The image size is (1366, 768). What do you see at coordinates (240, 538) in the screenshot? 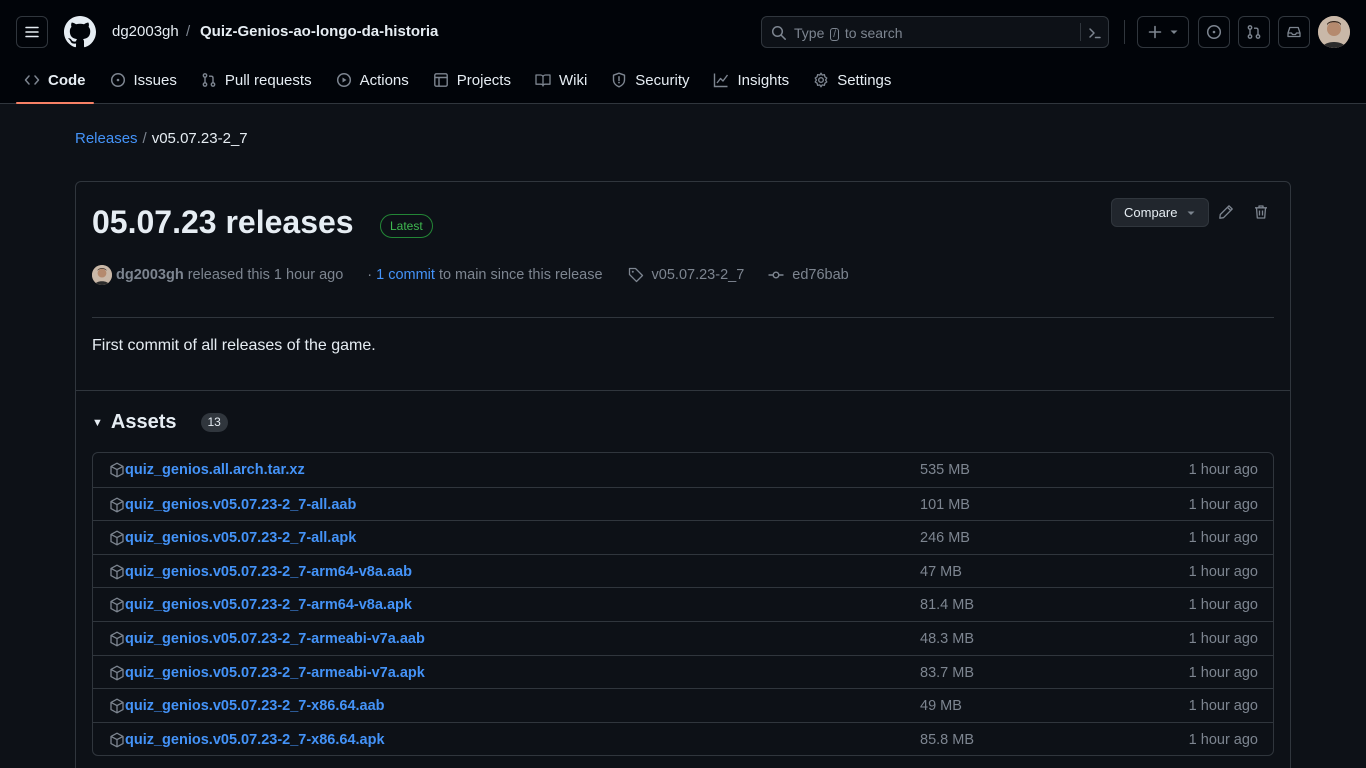
I see `asset-download-link: quiz_genios.v05.07.23-2_7-all.apk` at bounding box center [240, 538].